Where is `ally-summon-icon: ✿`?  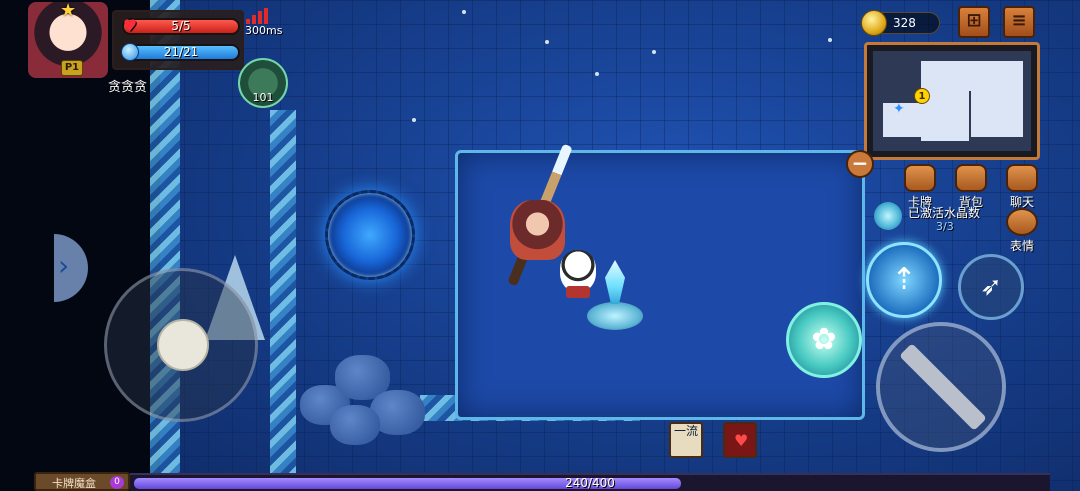
ally-summon-icon: ✿ is located at coordinates (824, 339).